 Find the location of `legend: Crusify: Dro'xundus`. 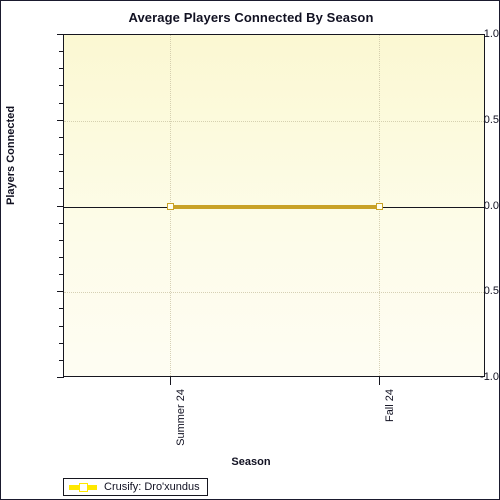

legend: Crusify: Dro'xundus is located at coordinates (135, 487).